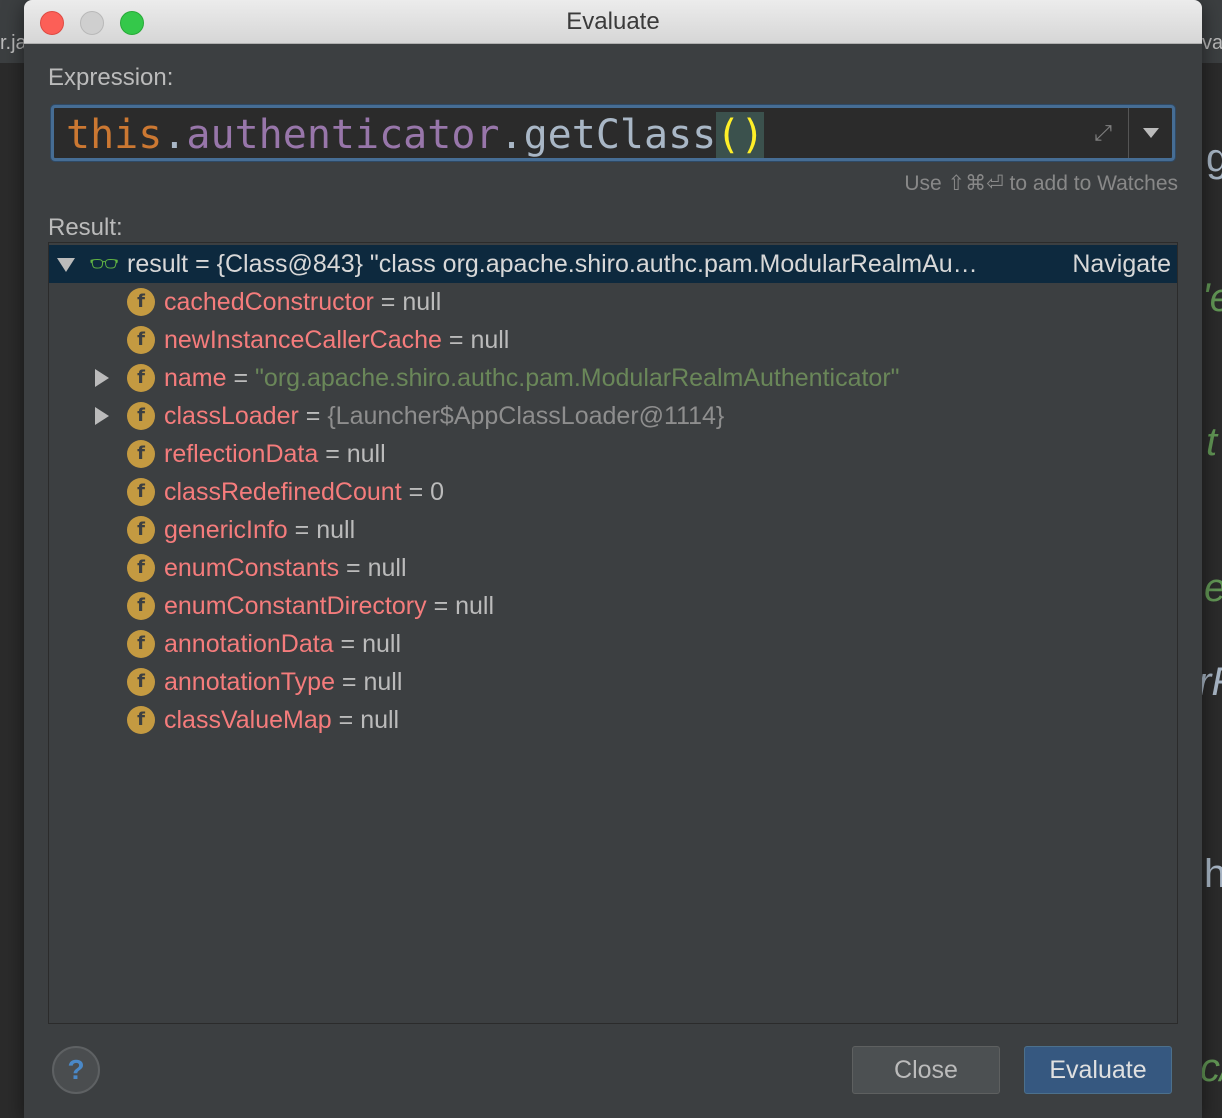 The height and width of the screenshot is (1118, 1222). I want to click on tree-row-field: f annotationData = null, so click(613, 644).